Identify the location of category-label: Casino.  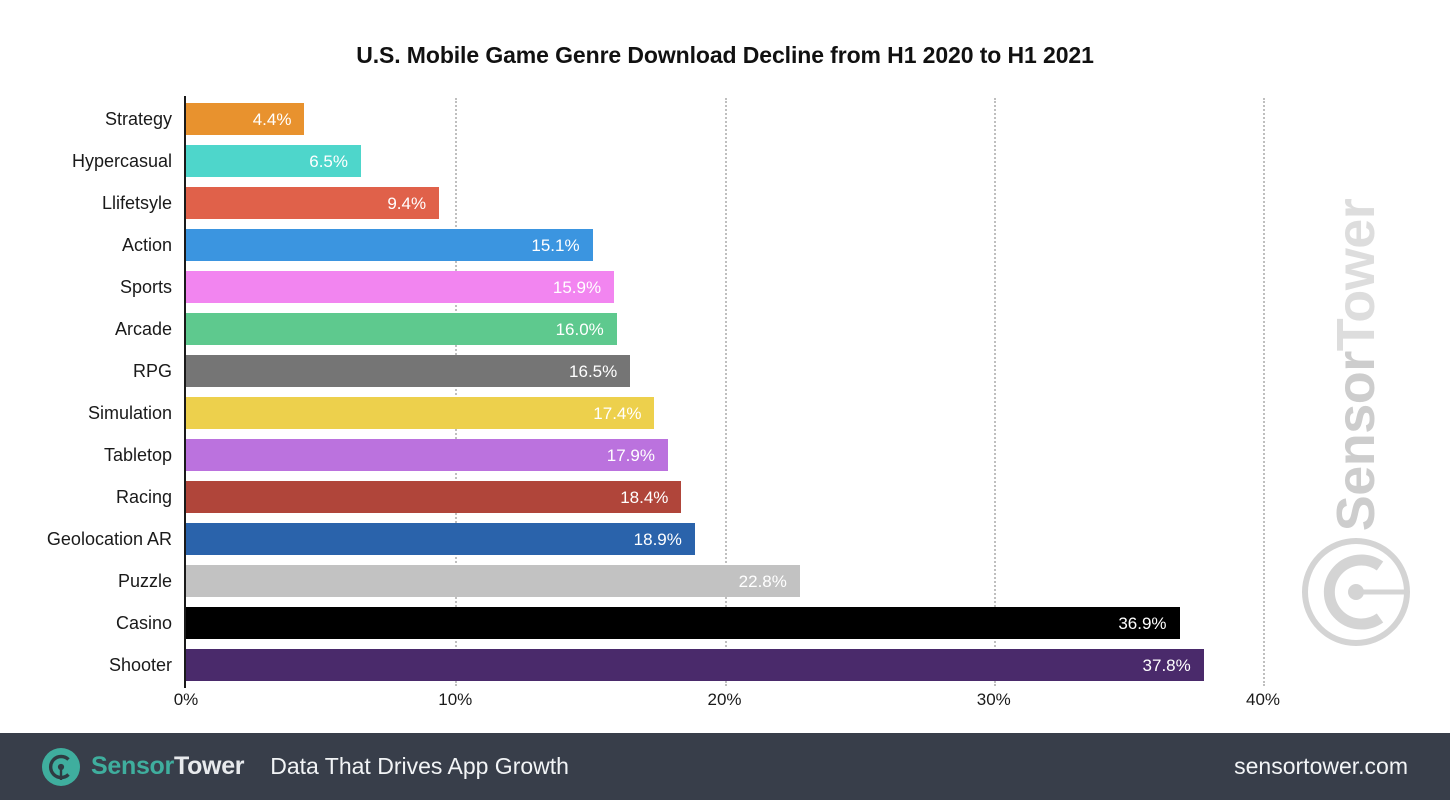
(143, 622).